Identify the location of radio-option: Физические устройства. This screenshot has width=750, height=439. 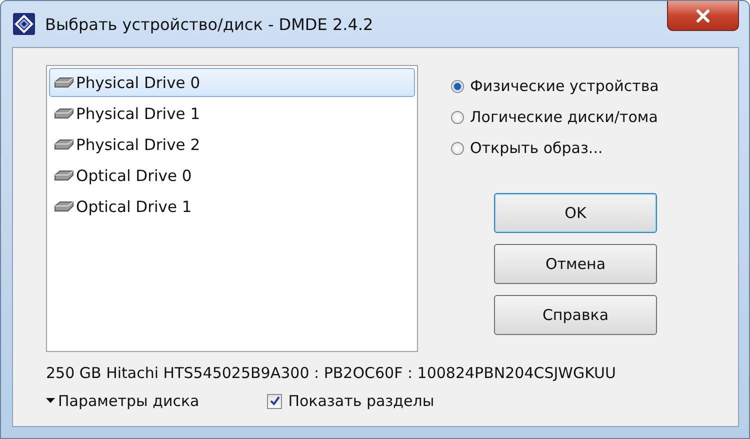
(555, 86).